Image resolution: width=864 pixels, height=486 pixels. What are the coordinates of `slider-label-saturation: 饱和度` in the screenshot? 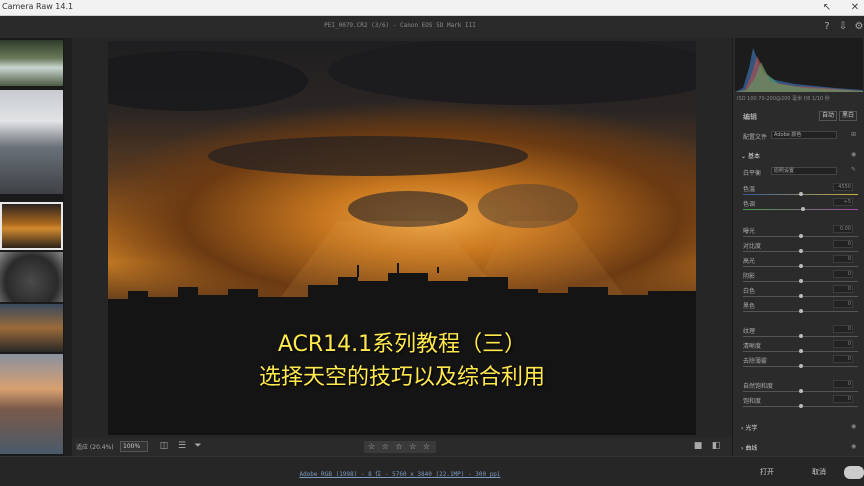 It's located at (752, 401).